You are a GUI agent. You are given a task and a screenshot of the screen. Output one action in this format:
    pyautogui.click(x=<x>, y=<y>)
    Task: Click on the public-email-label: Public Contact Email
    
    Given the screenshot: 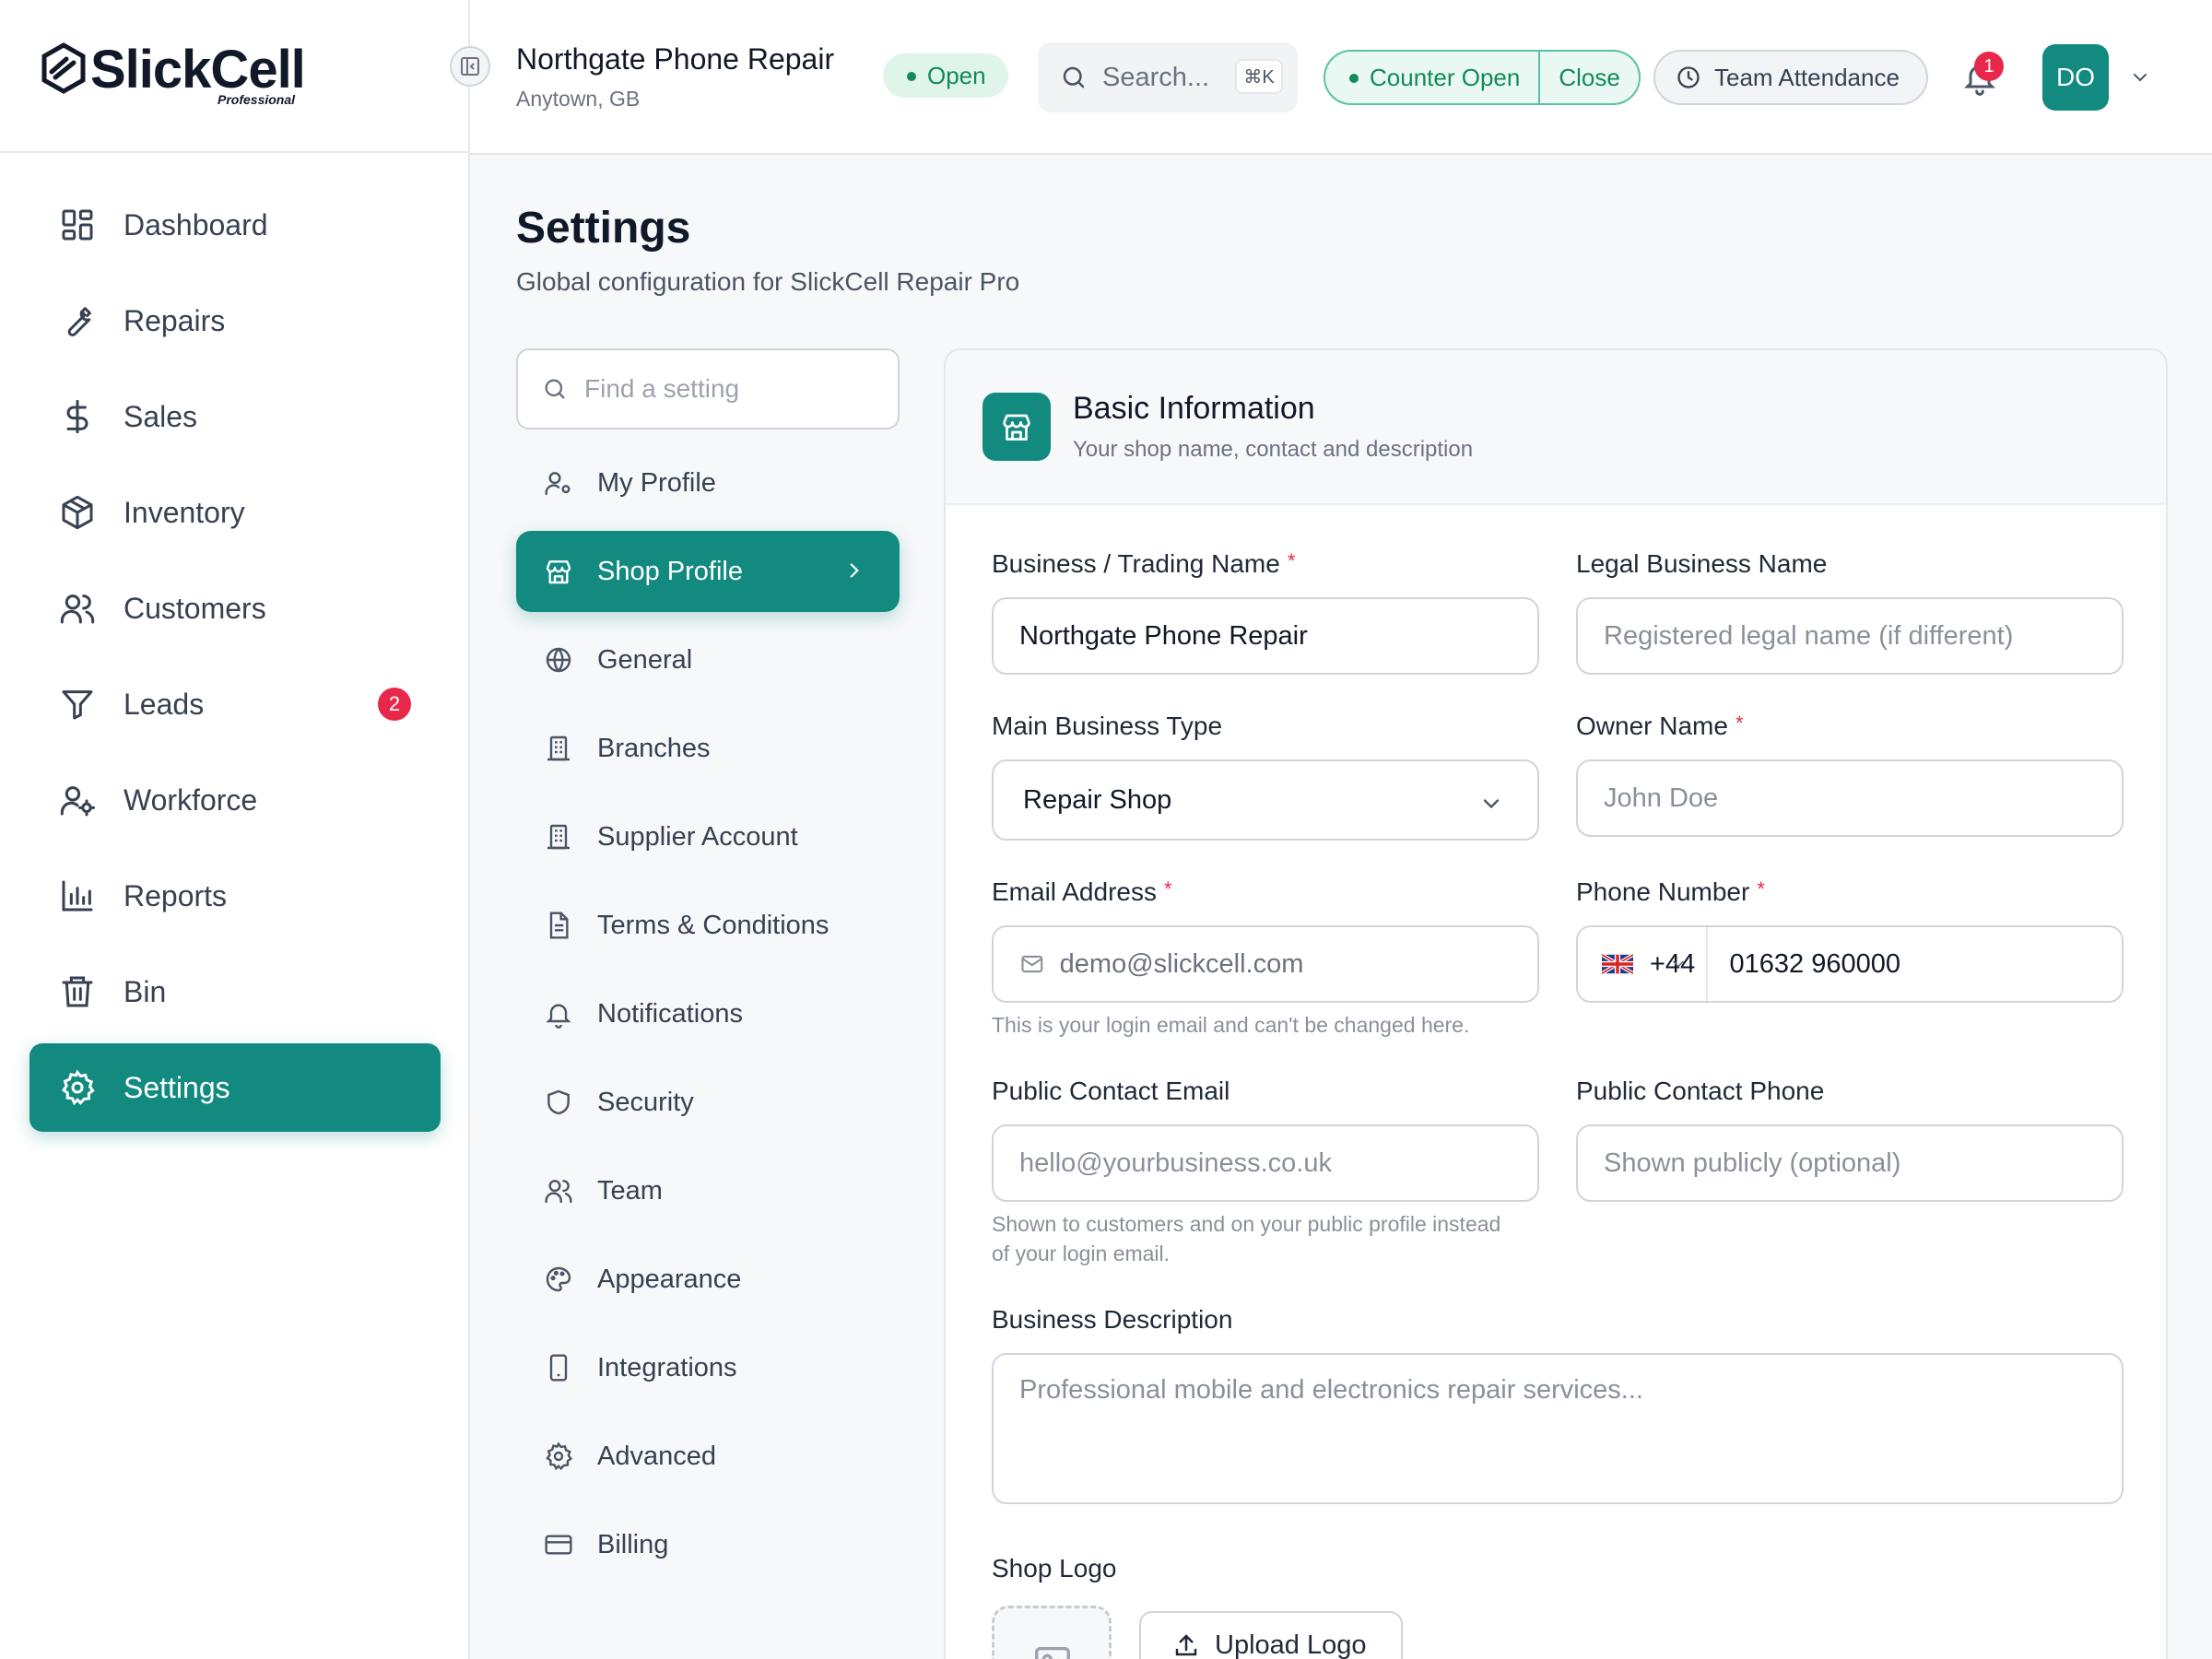 What is the action you would take?
    pyautogui.click(x=1111, y=1091)
    